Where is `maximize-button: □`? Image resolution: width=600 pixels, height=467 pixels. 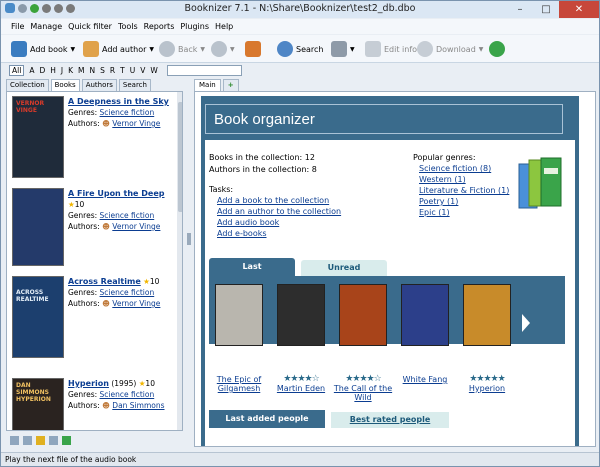
maximize-button: □ is located at coordinates (546, 9).